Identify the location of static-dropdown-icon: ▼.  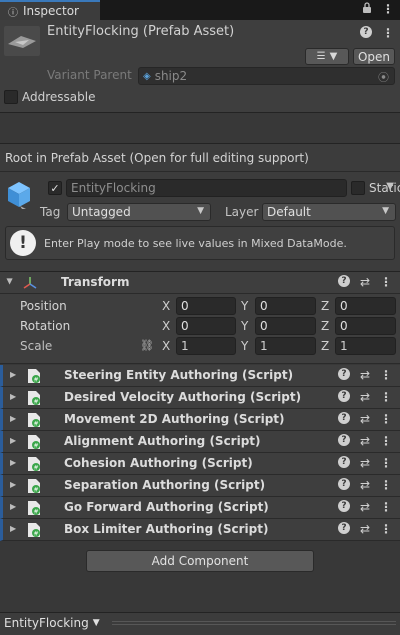
(390, 186).